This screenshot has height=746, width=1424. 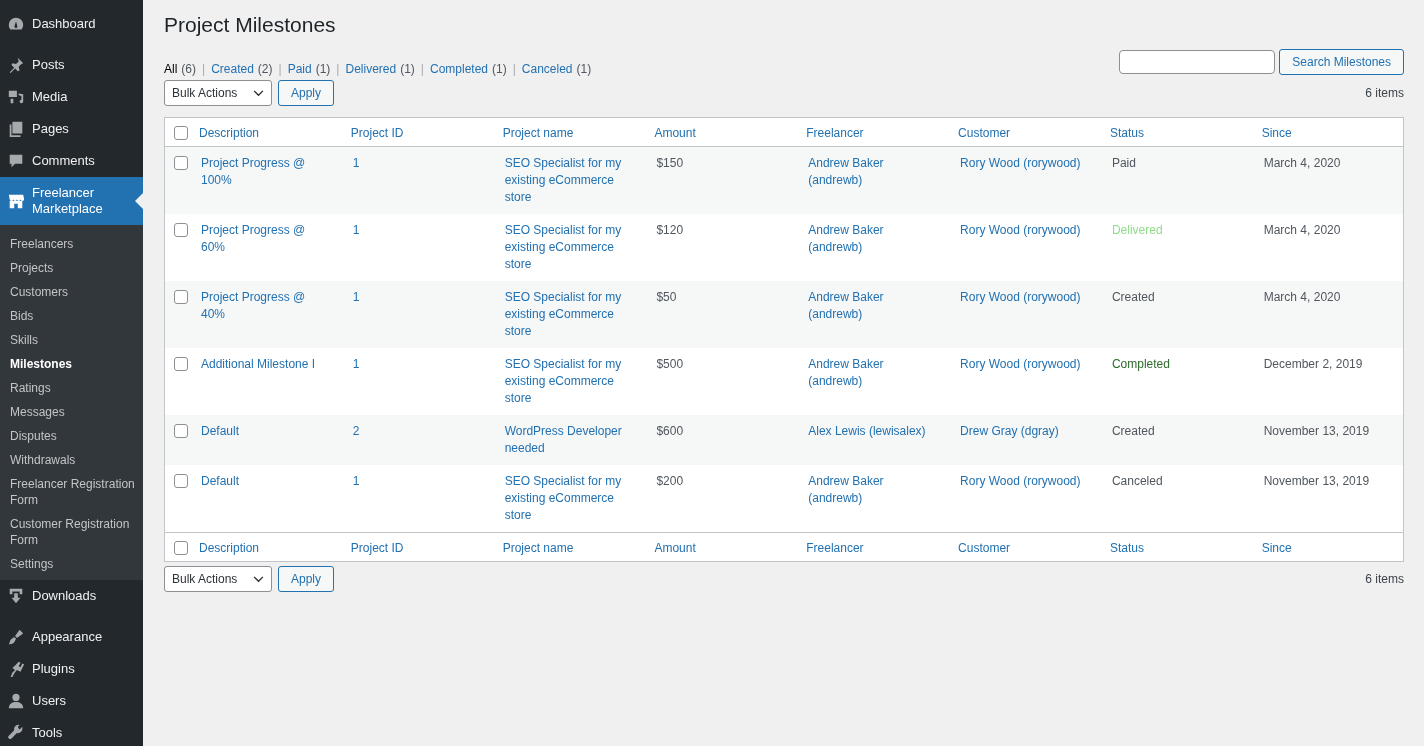 What do you see at coordinates (16, 637) in the screenshot?
I see `brush-icon` at bounding box center [16, 637].